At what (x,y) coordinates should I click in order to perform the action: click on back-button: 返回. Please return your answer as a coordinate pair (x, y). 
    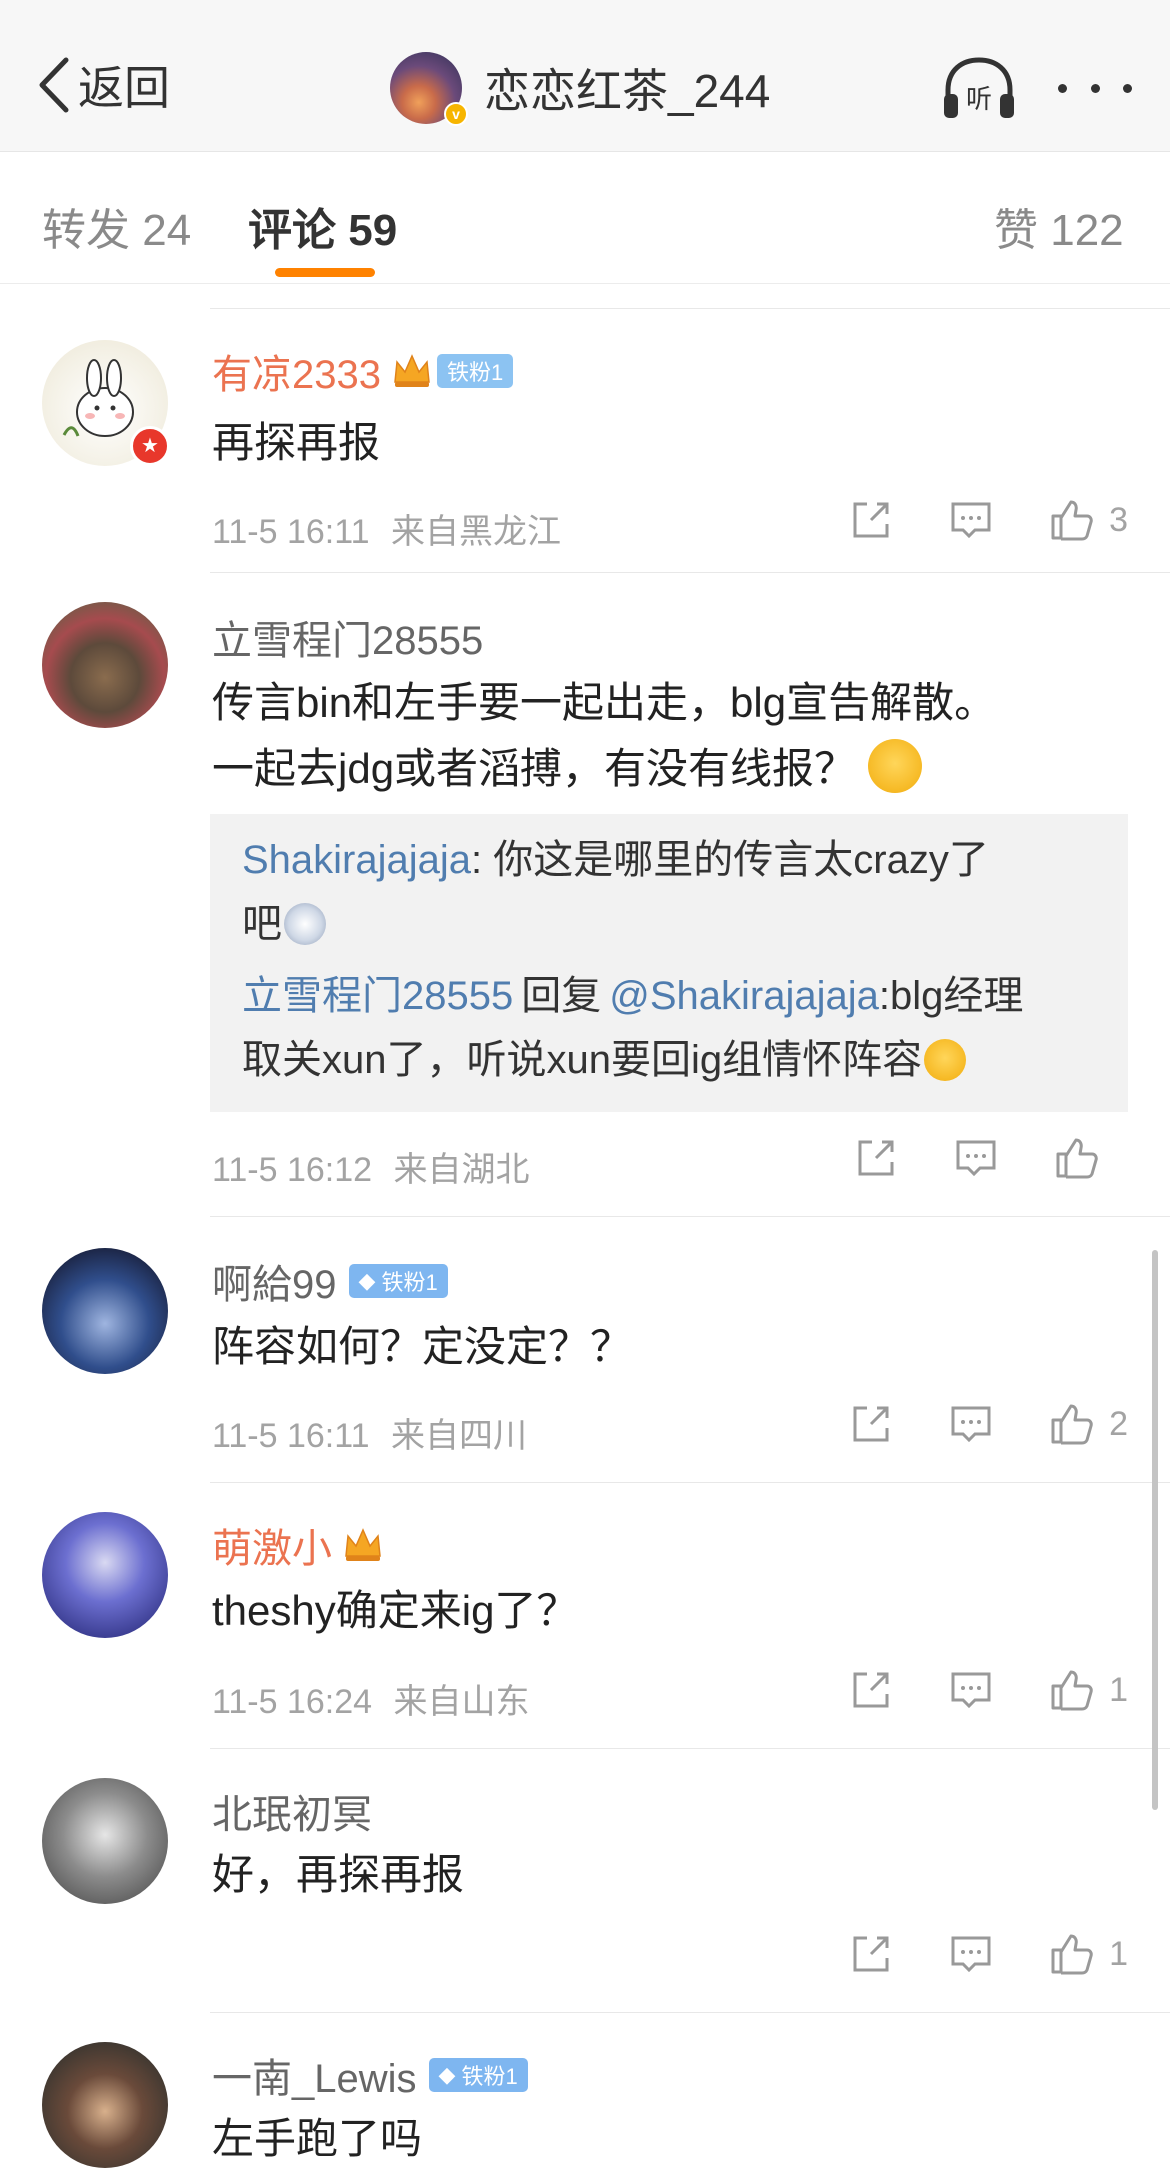
    Looking at the image, I should click on (102, 85).